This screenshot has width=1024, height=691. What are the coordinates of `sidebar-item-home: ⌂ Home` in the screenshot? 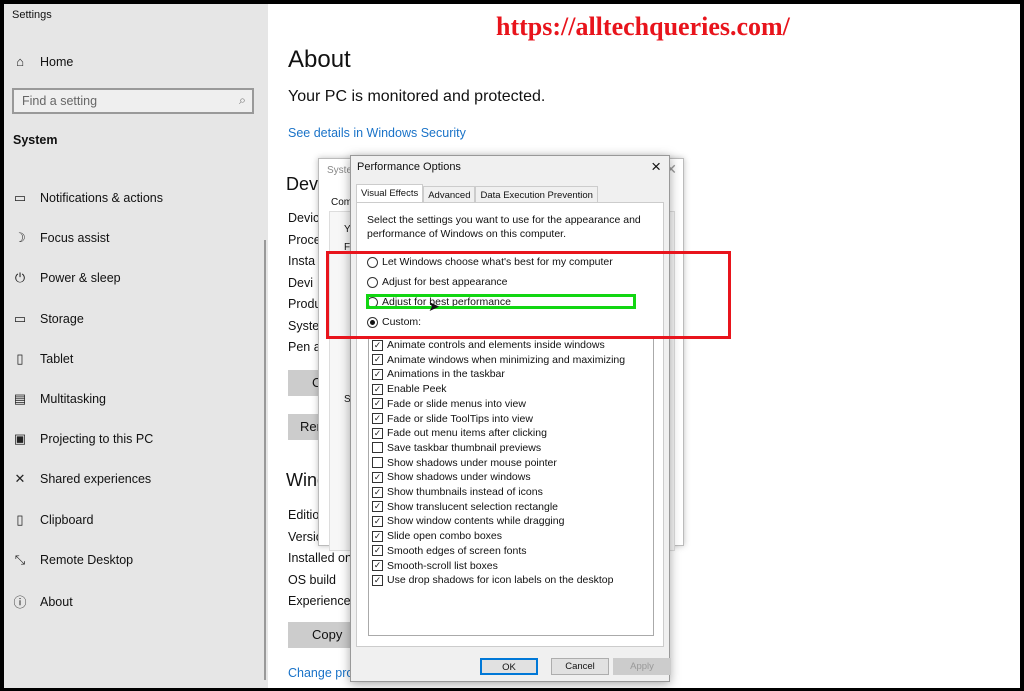 It's located at (42, 61).